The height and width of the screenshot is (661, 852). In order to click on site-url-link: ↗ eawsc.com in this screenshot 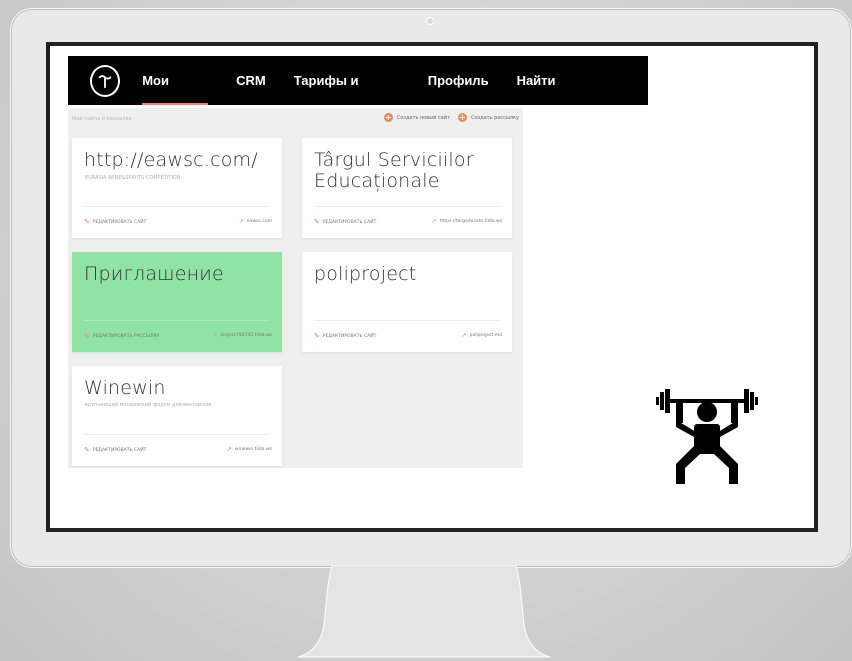, I will do `click(255, 221)`.